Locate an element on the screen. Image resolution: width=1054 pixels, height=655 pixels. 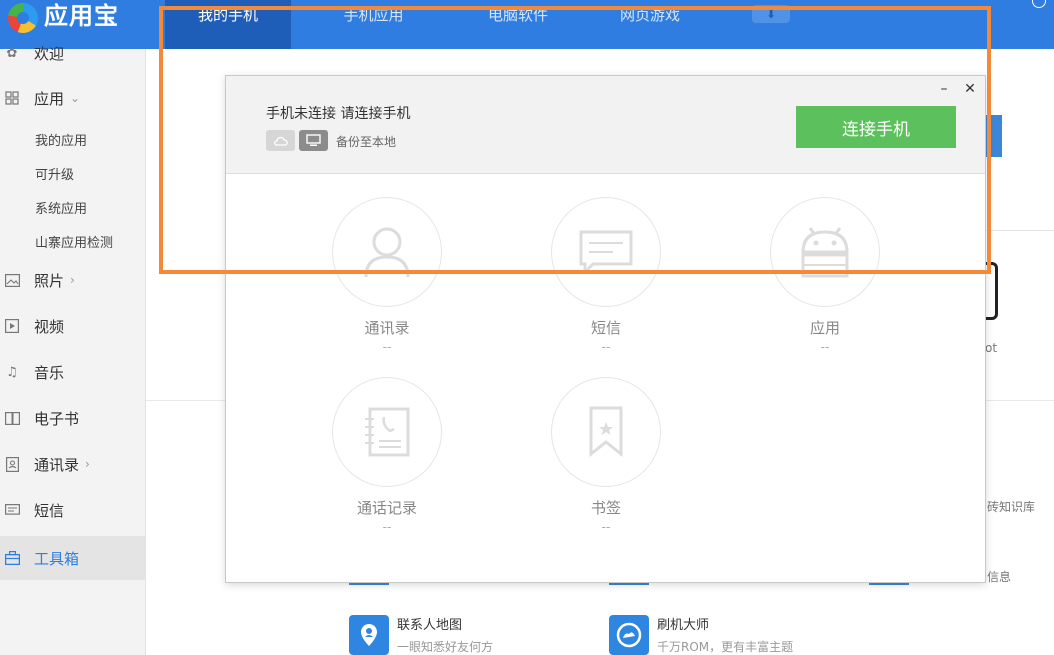
sidebar-item-label: 电子书 is located at coordinates (57, 418).